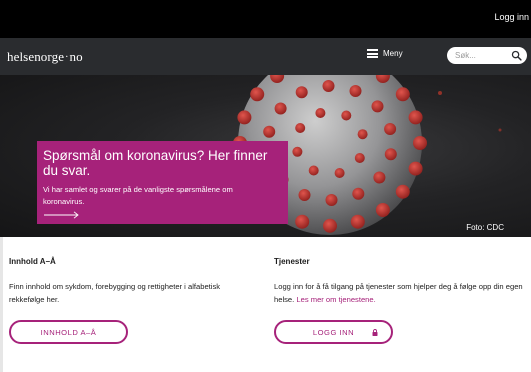 The width and height of the screenshot is (531, 372). Describe the element at coordinates (393, 53) in the screenshot. I see `menu-label: Meny` at that location.